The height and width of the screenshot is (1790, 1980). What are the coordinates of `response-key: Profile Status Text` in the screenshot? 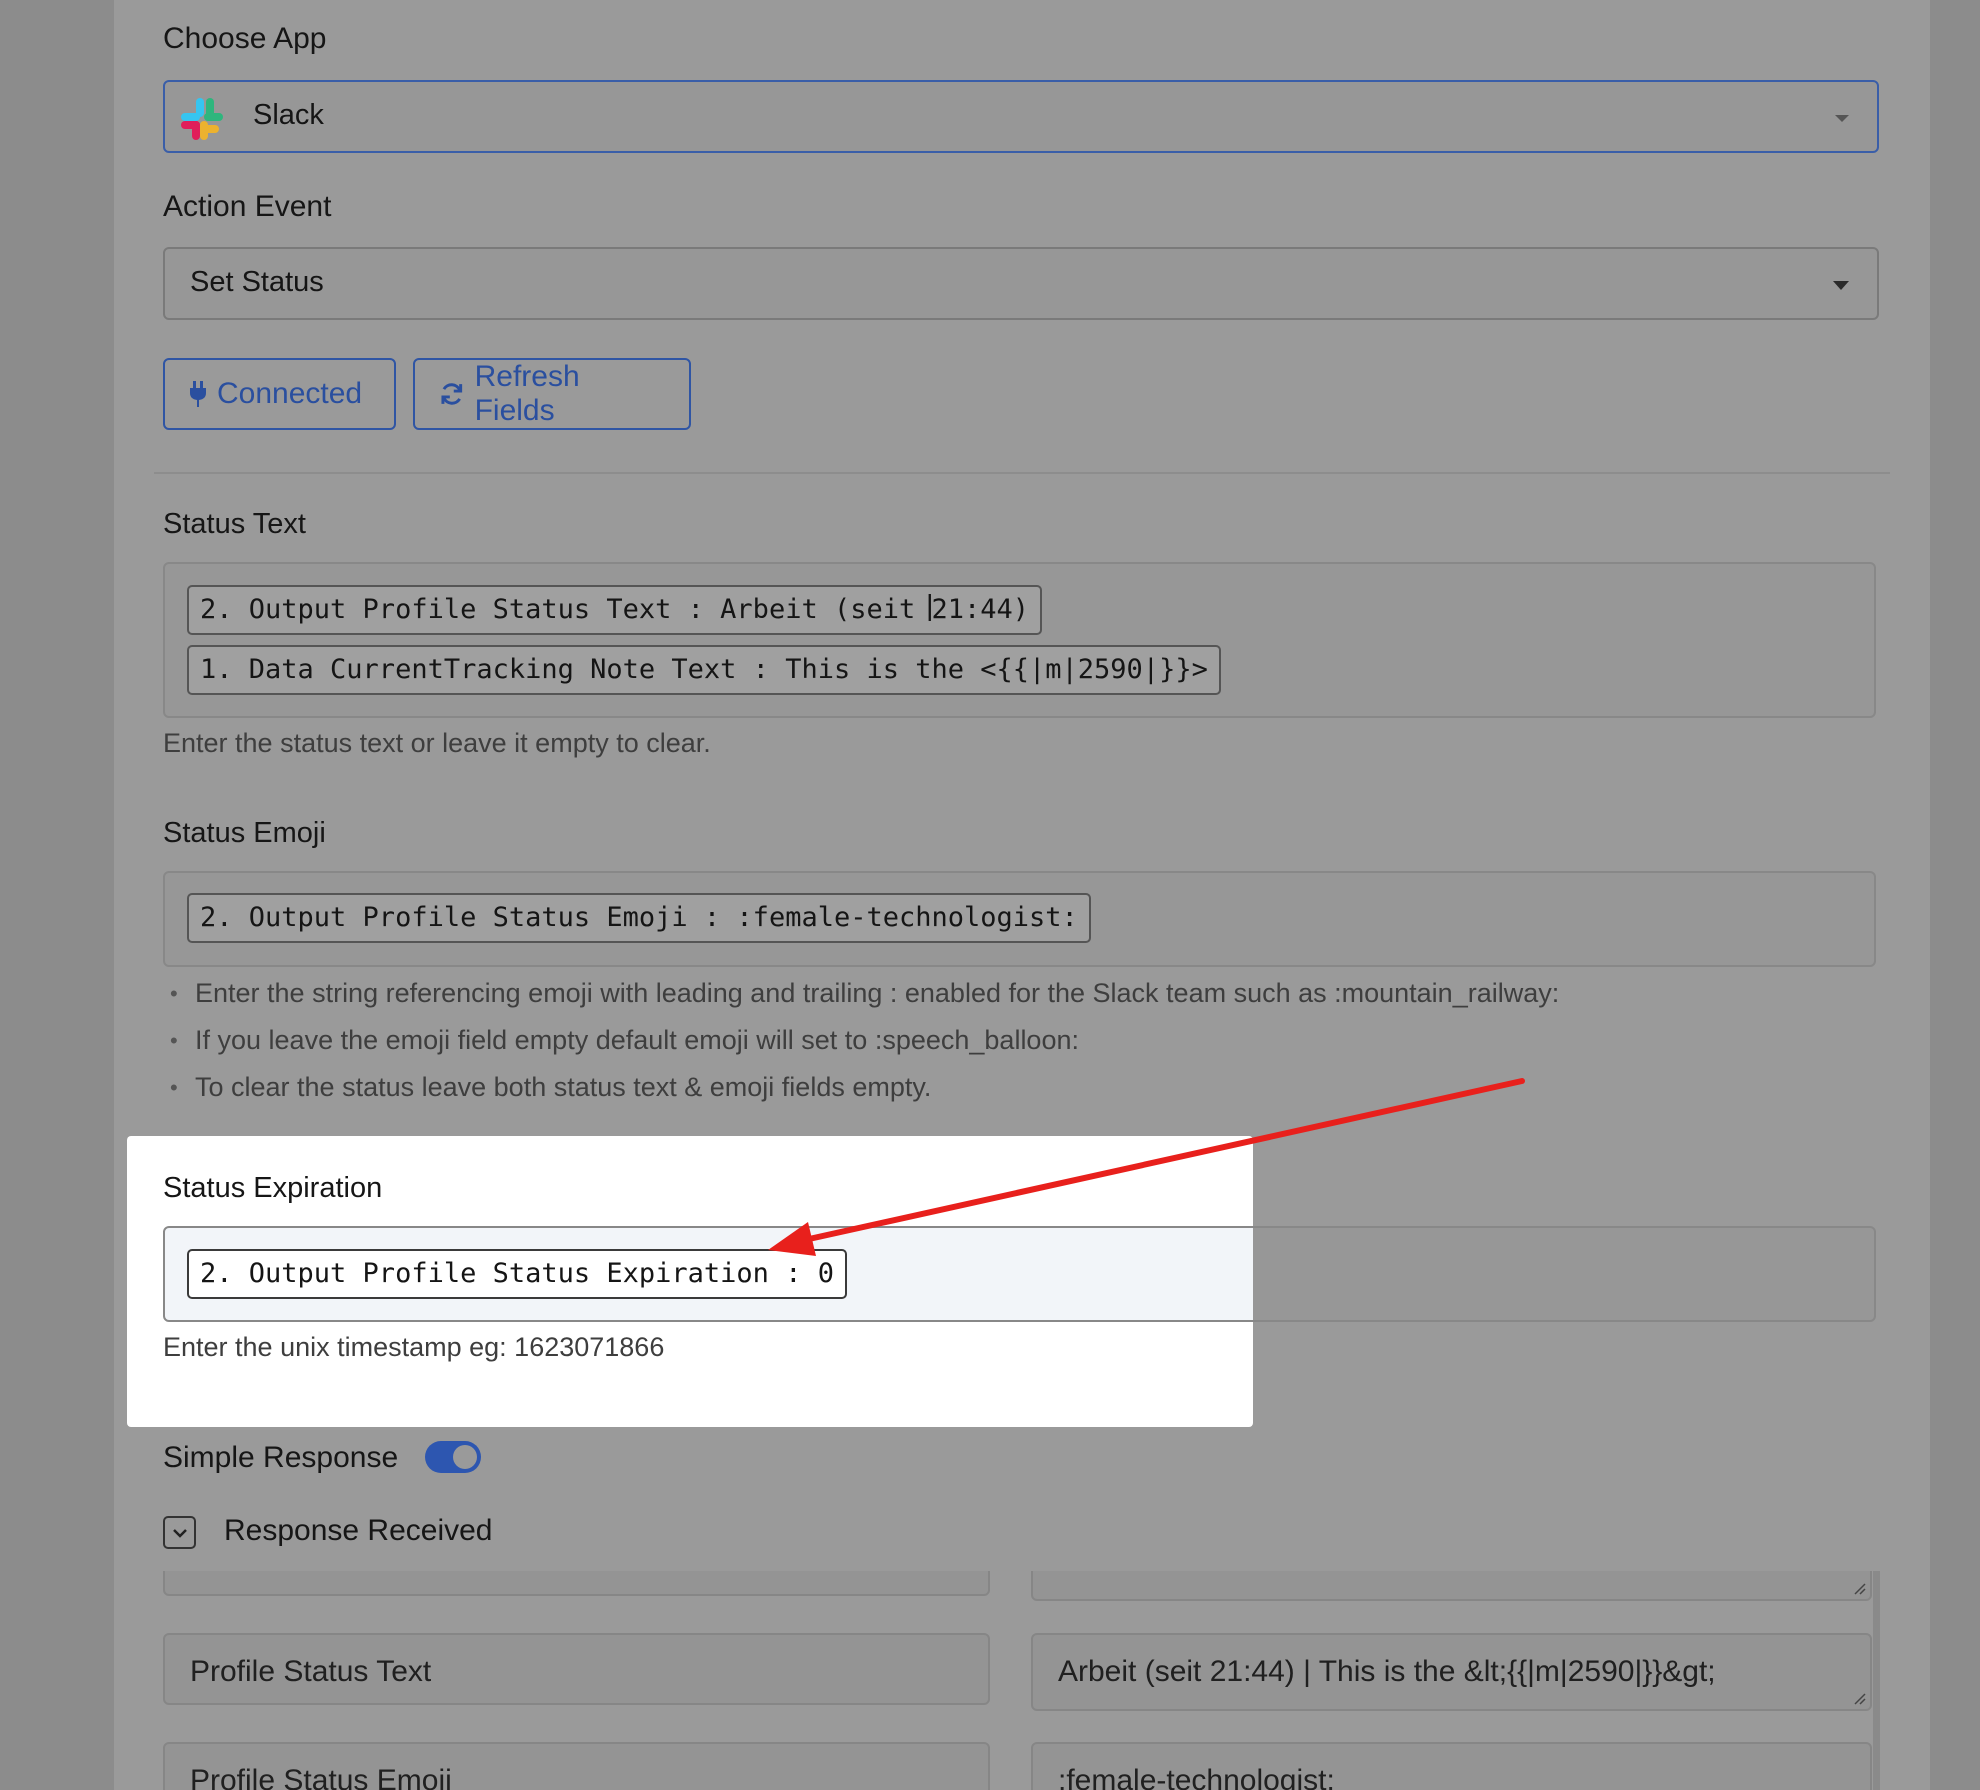 It's located at (311, 1671).